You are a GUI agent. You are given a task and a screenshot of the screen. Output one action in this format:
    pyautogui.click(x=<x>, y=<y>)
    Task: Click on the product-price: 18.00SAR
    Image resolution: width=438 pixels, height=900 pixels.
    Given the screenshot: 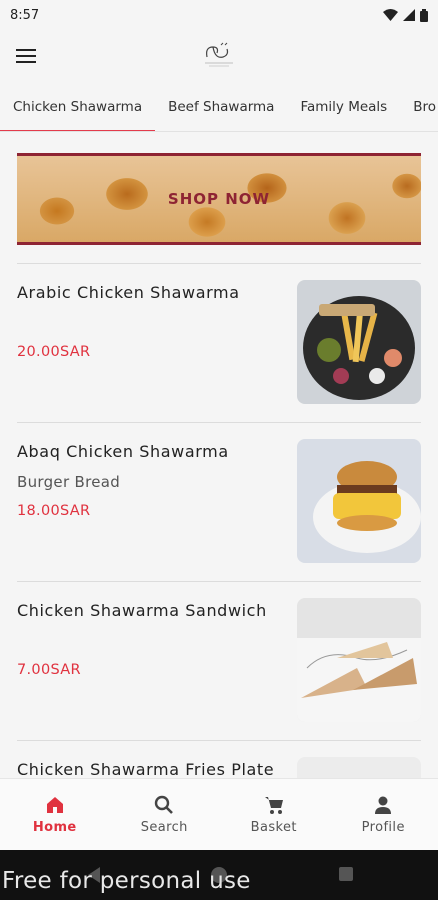 What is the action you would take?
    pyautogui.click(x=54, y=511)
    